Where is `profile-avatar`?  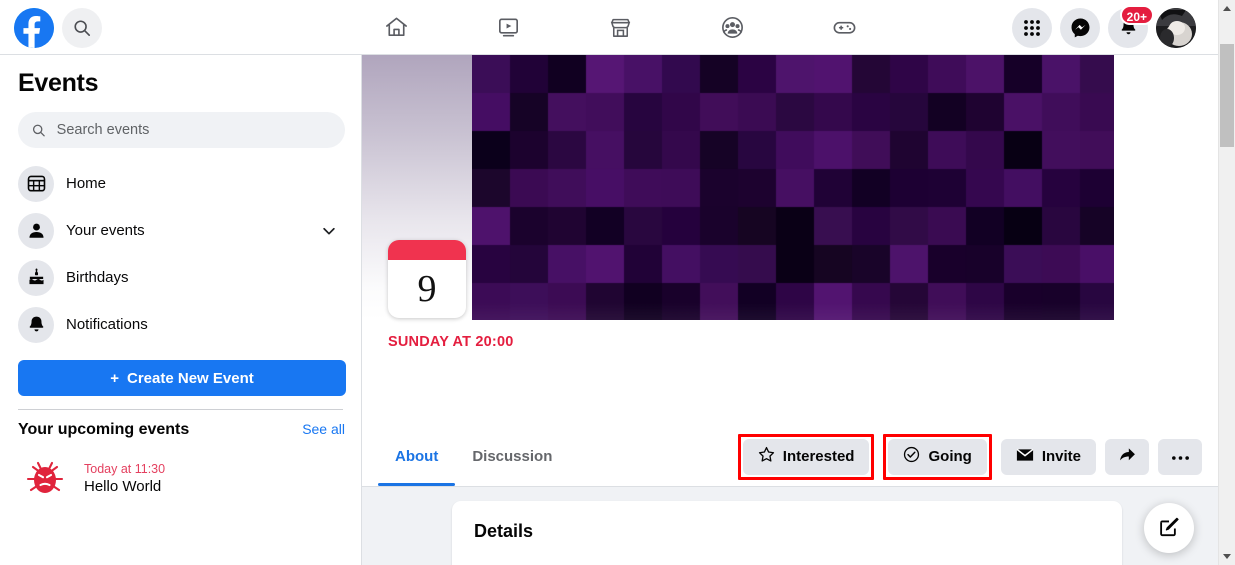
profile-avatar is located at coordinates (1176, 27).